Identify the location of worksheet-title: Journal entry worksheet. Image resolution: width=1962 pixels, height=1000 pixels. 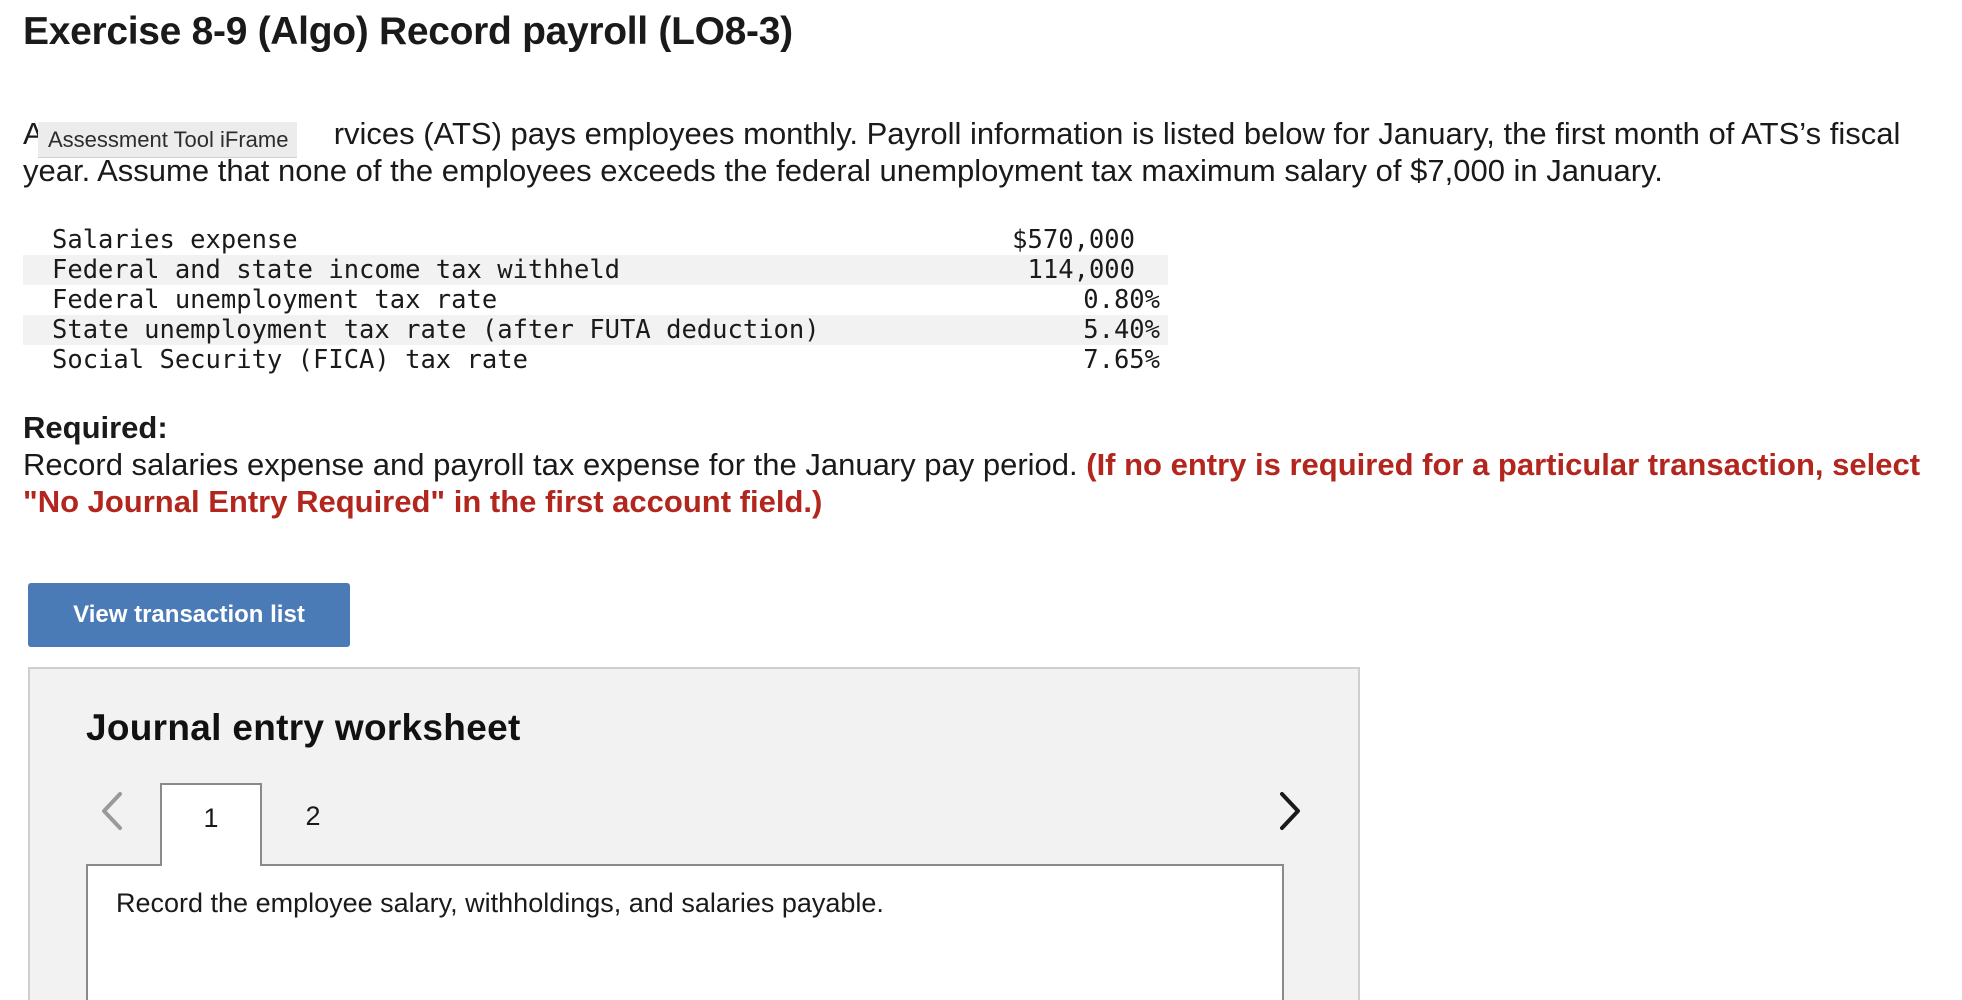
(303, 727).